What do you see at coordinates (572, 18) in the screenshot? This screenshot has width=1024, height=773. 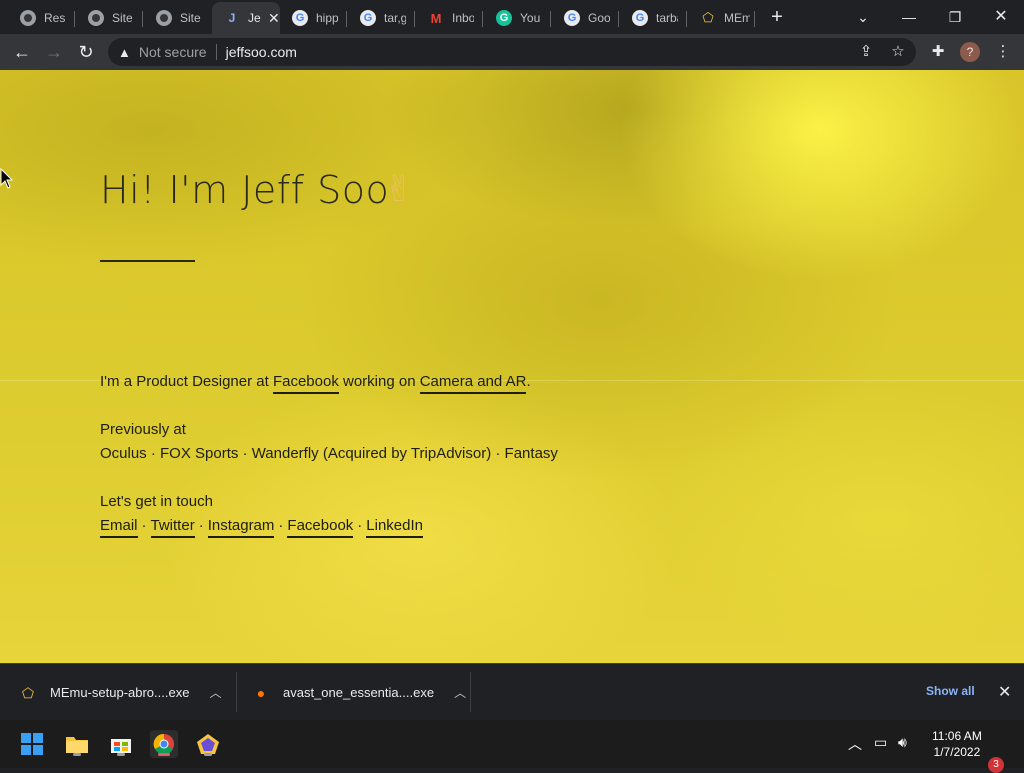 I see `google-icon: G` at bounding box center [572, 18].